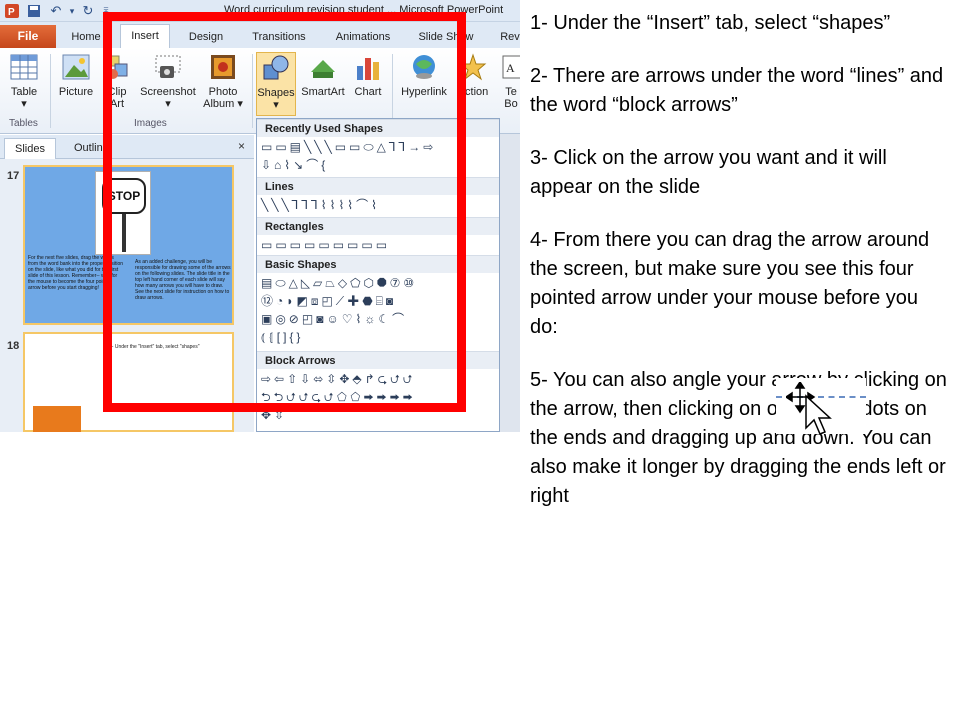 This screenshot has height=720, width=960. I want to click on picture-button: Picture, so click(76, 75).